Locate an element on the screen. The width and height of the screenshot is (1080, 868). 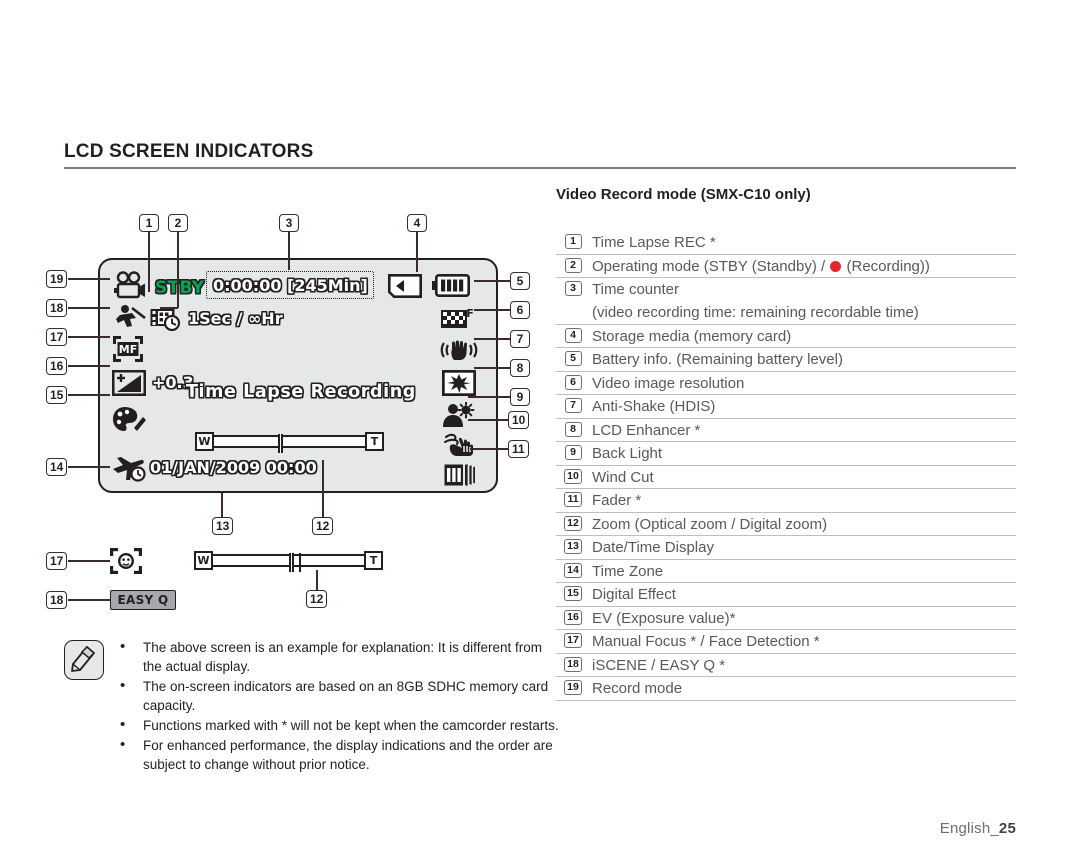
legend-row-1: 1 Time Lapse REC * is located at coordinates (786, 243).